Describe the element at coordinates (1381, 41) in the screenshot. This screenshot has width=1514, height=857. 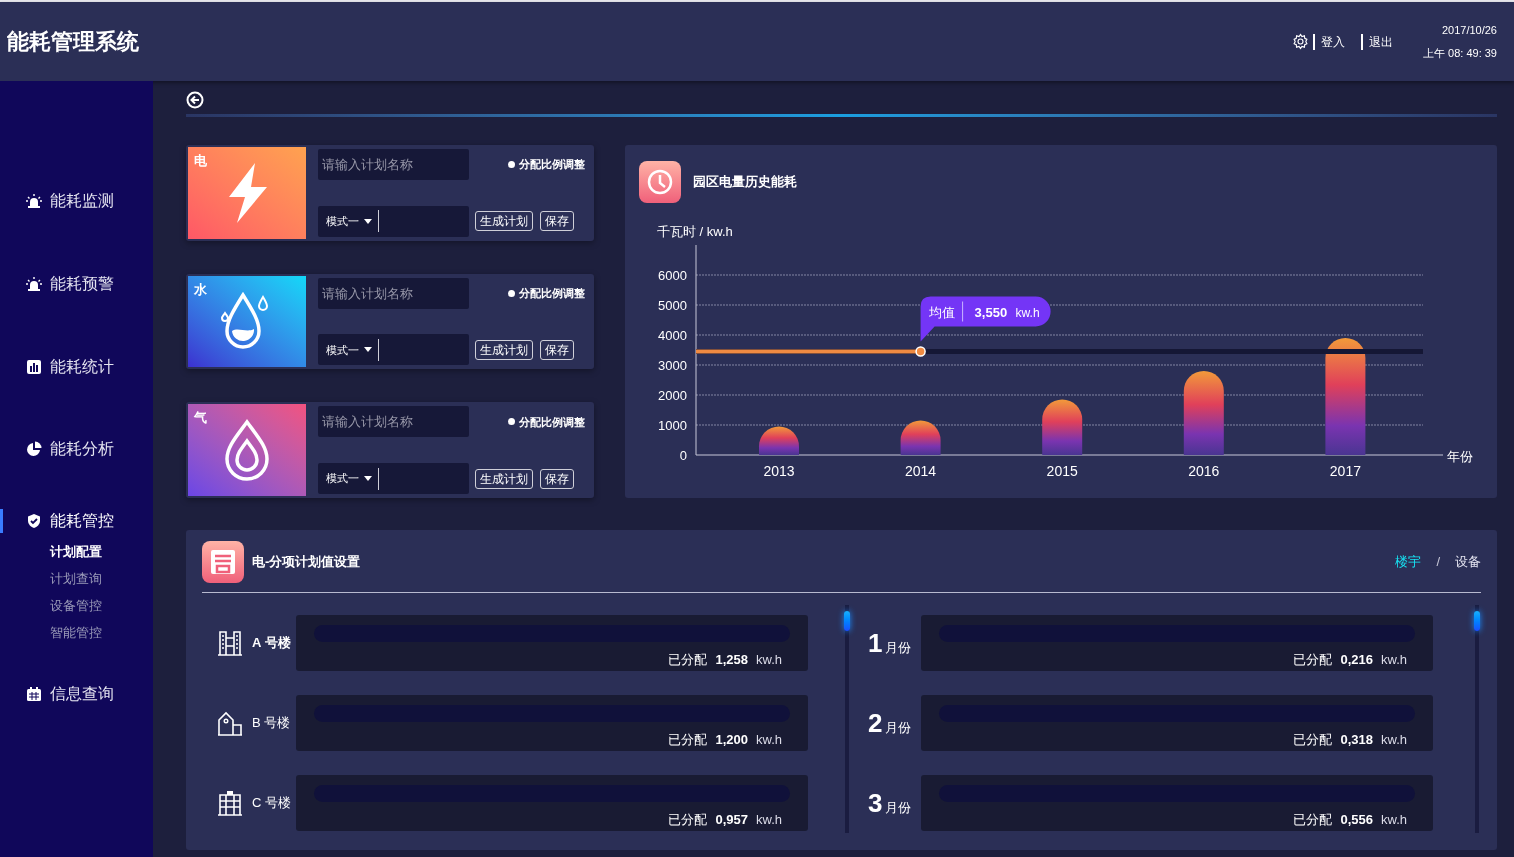
I see `logout-link: 退出` at that location.